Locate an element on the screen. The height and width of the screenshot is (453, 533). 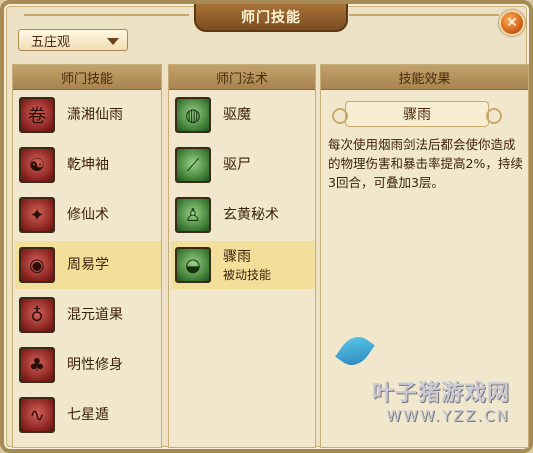
skills-panel-header: 师门技能 is located at coordinates (87, 77).